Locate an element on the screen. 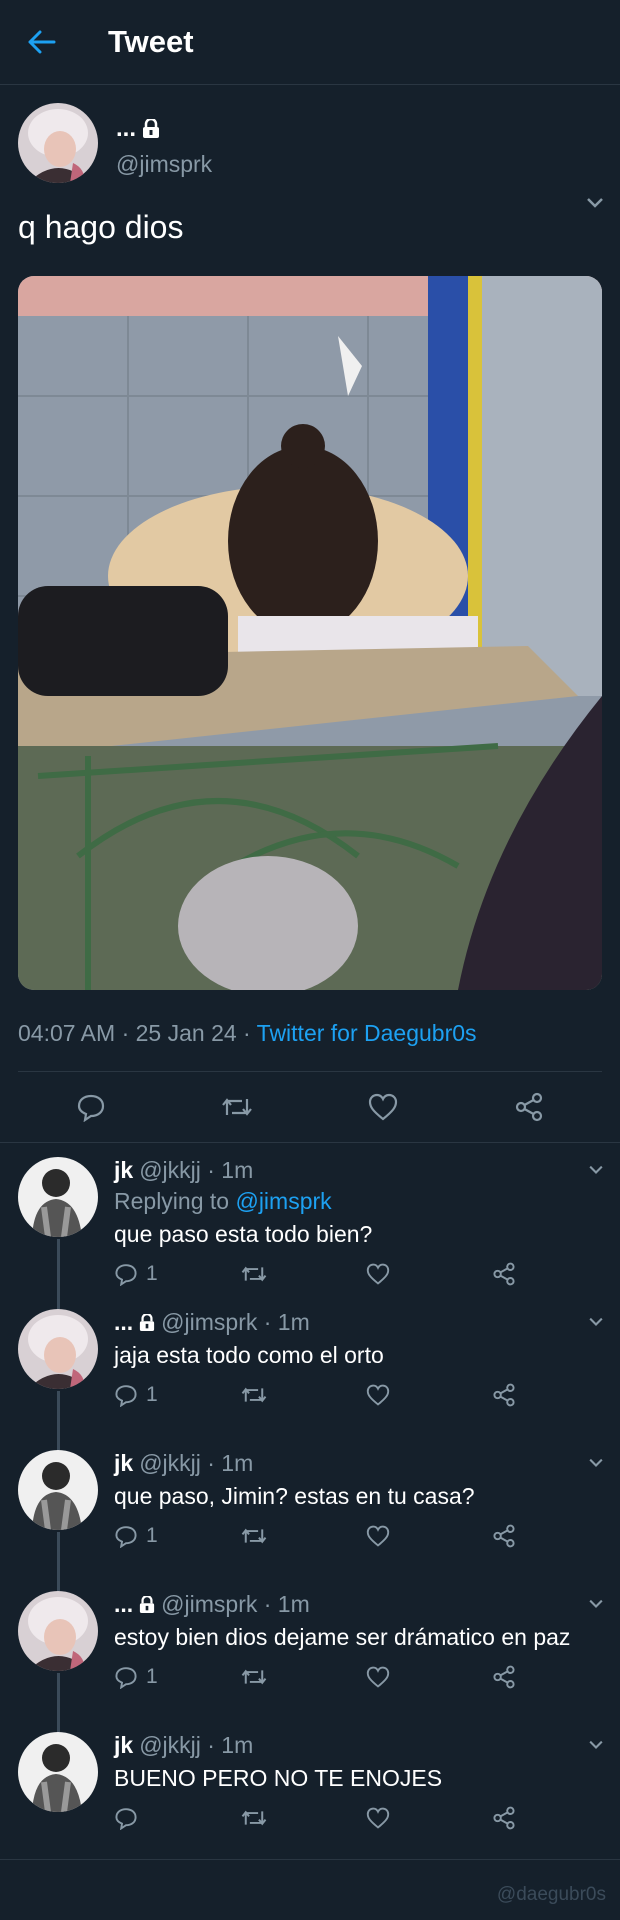 The image size is (620, 1920). reply-actions is located at coordinates (366, 1818).